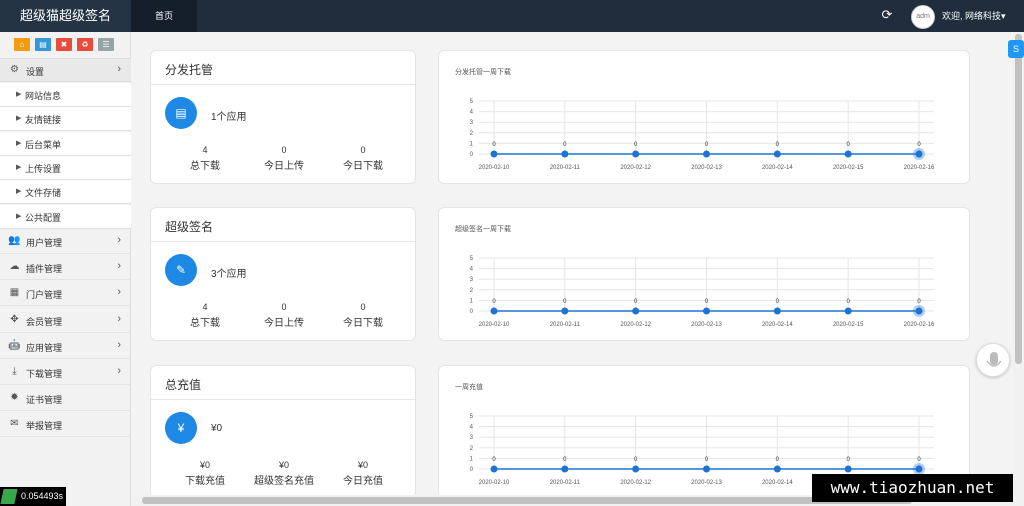  Describe the element at coordinates (85, 44) in the screenshot. I see `recycle-icon: ♻` at that location.